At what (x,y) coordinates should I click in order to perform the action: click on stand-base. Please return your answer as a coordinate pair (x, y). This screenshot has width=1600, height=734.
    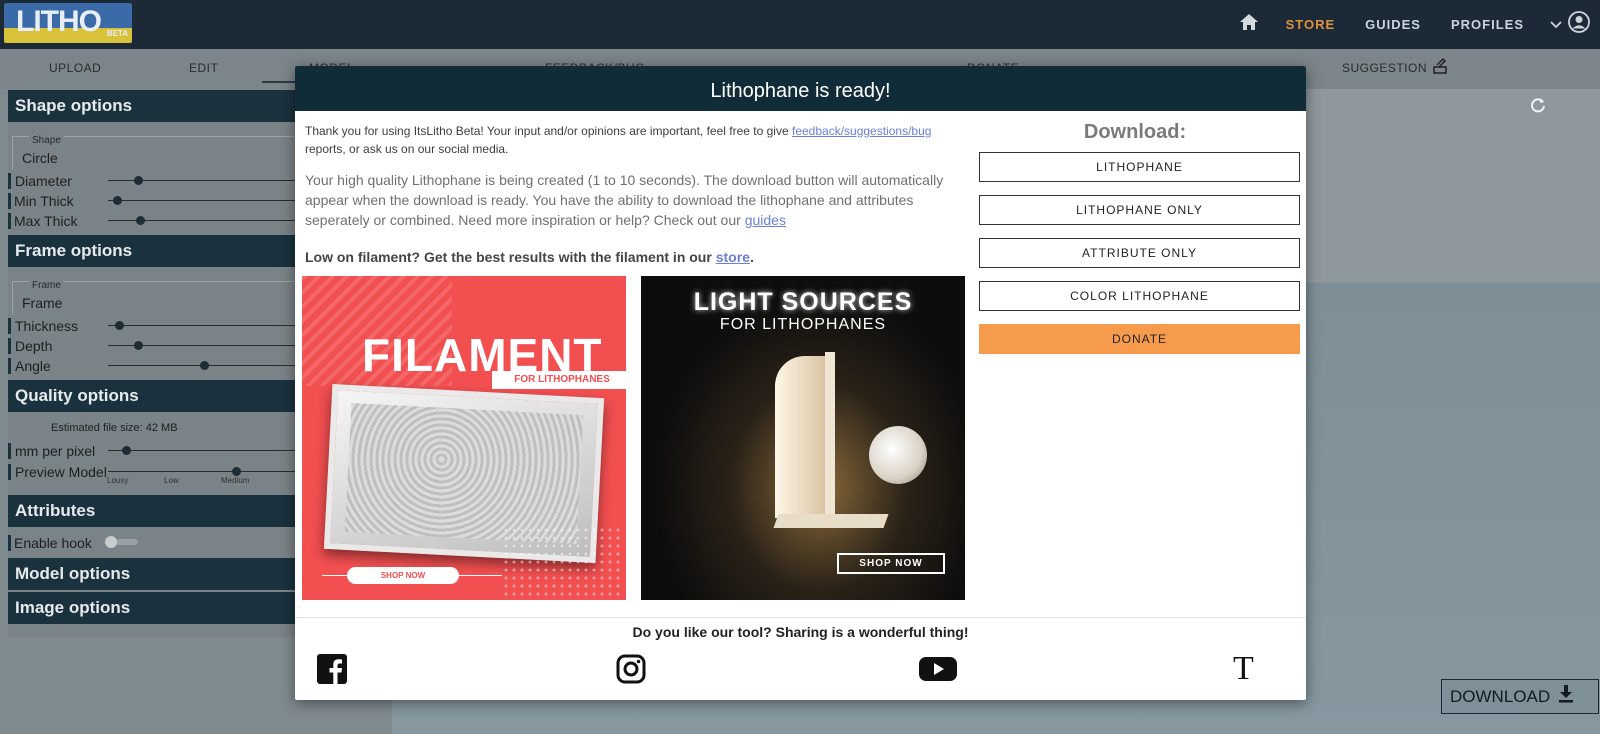
    Looking at the image, I should click on (831, 521).